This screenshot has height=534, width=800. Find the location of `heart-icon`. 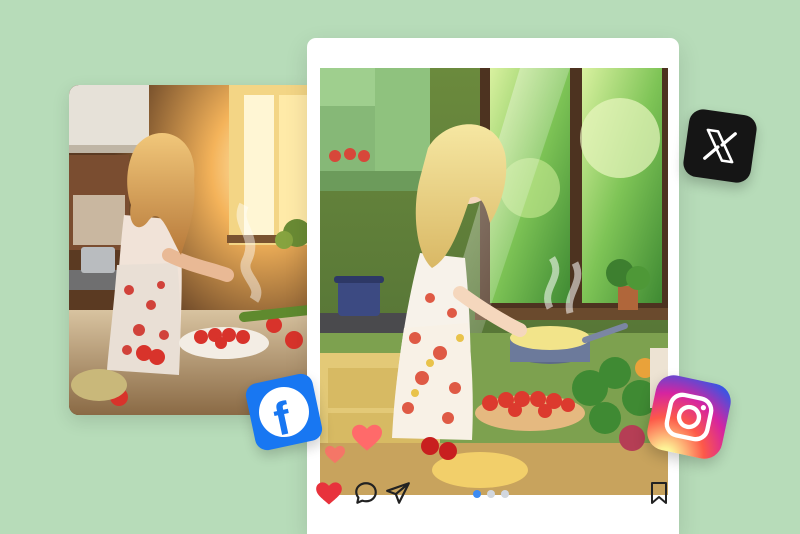

heart-icon is located at coordinates (329, 493).